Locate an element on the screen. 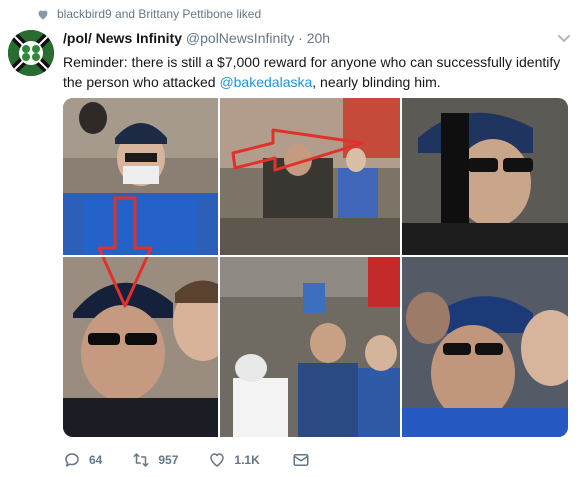 The height and width of the screenshot is (477, 585). like-count: 1.1K is located at coordinates (247, 460).